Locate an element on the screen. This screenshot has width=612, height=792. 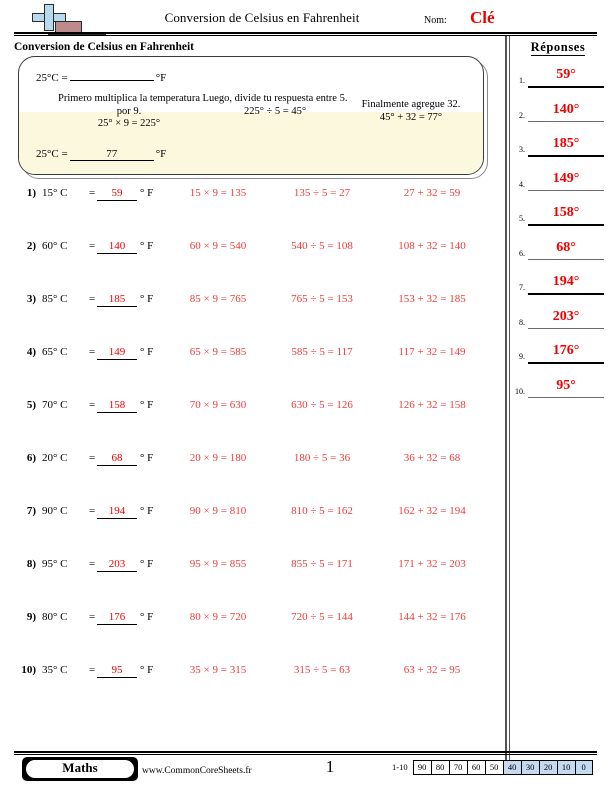
grading-scale-cell: 0 is located at coordinates (583, 767).